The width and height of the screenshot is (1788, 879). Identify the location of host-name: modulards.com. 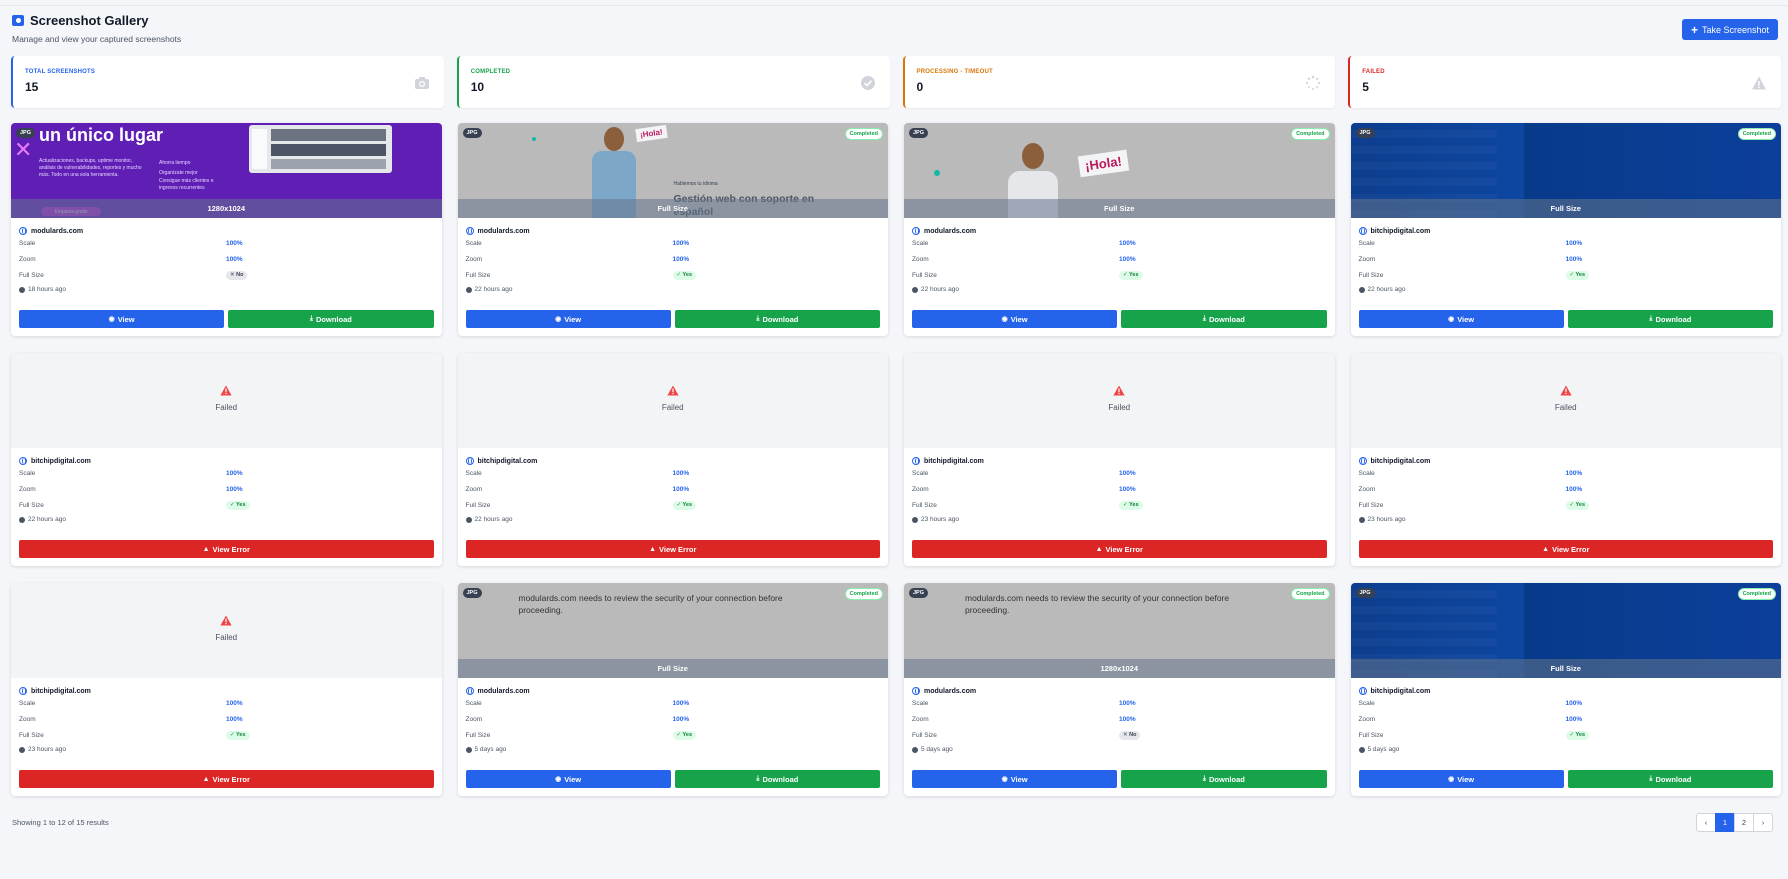
(950, 691).